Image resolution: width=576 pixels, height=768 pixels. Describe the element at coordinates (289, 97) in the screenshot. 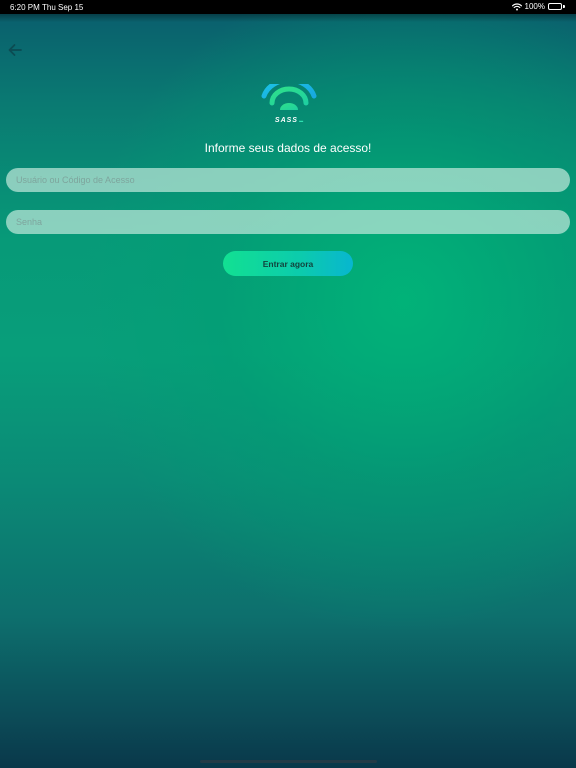

I see `wifi-logo-icon` at that location.